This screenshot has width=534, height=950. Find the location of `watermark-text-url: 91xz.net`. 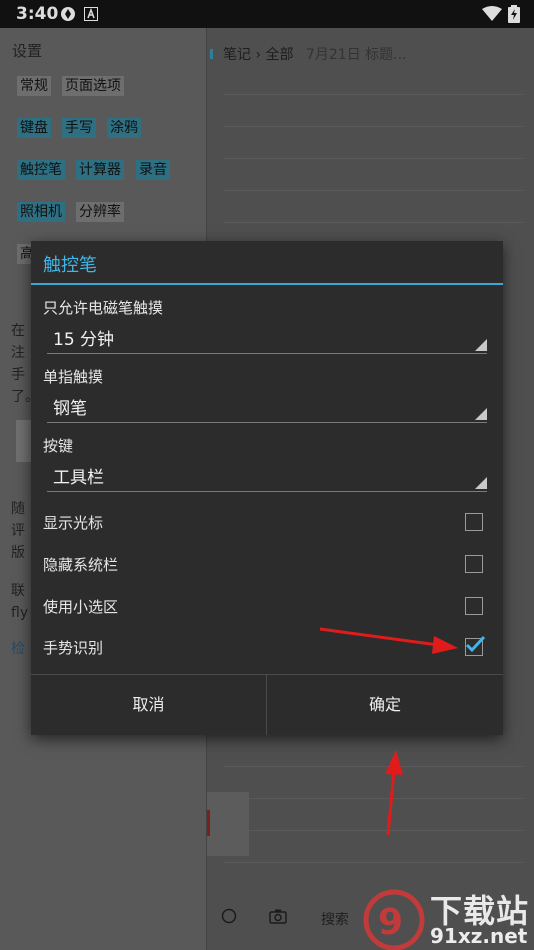

watermark-text-url: 91xz.net is located at coordinates (479, 936).